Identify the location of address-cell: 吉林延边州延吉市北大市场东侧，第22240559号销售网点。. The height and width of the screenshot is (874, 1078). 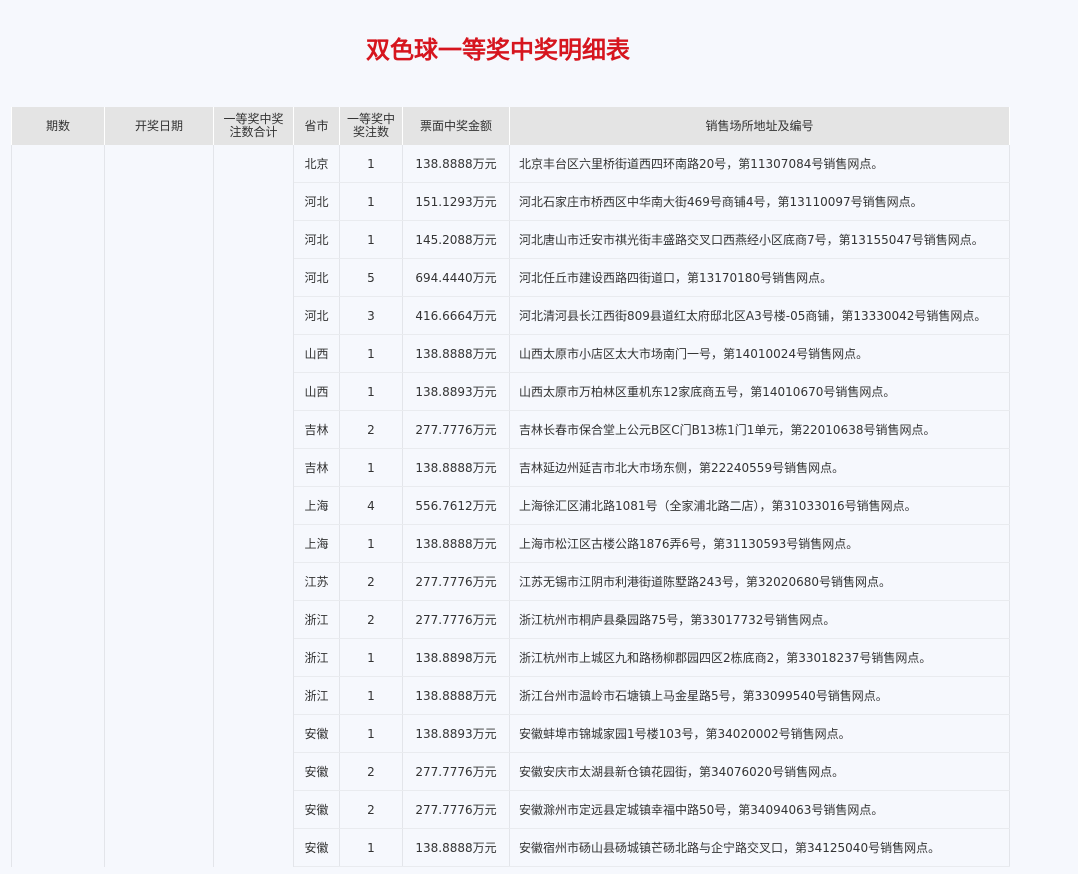
(759, 467).